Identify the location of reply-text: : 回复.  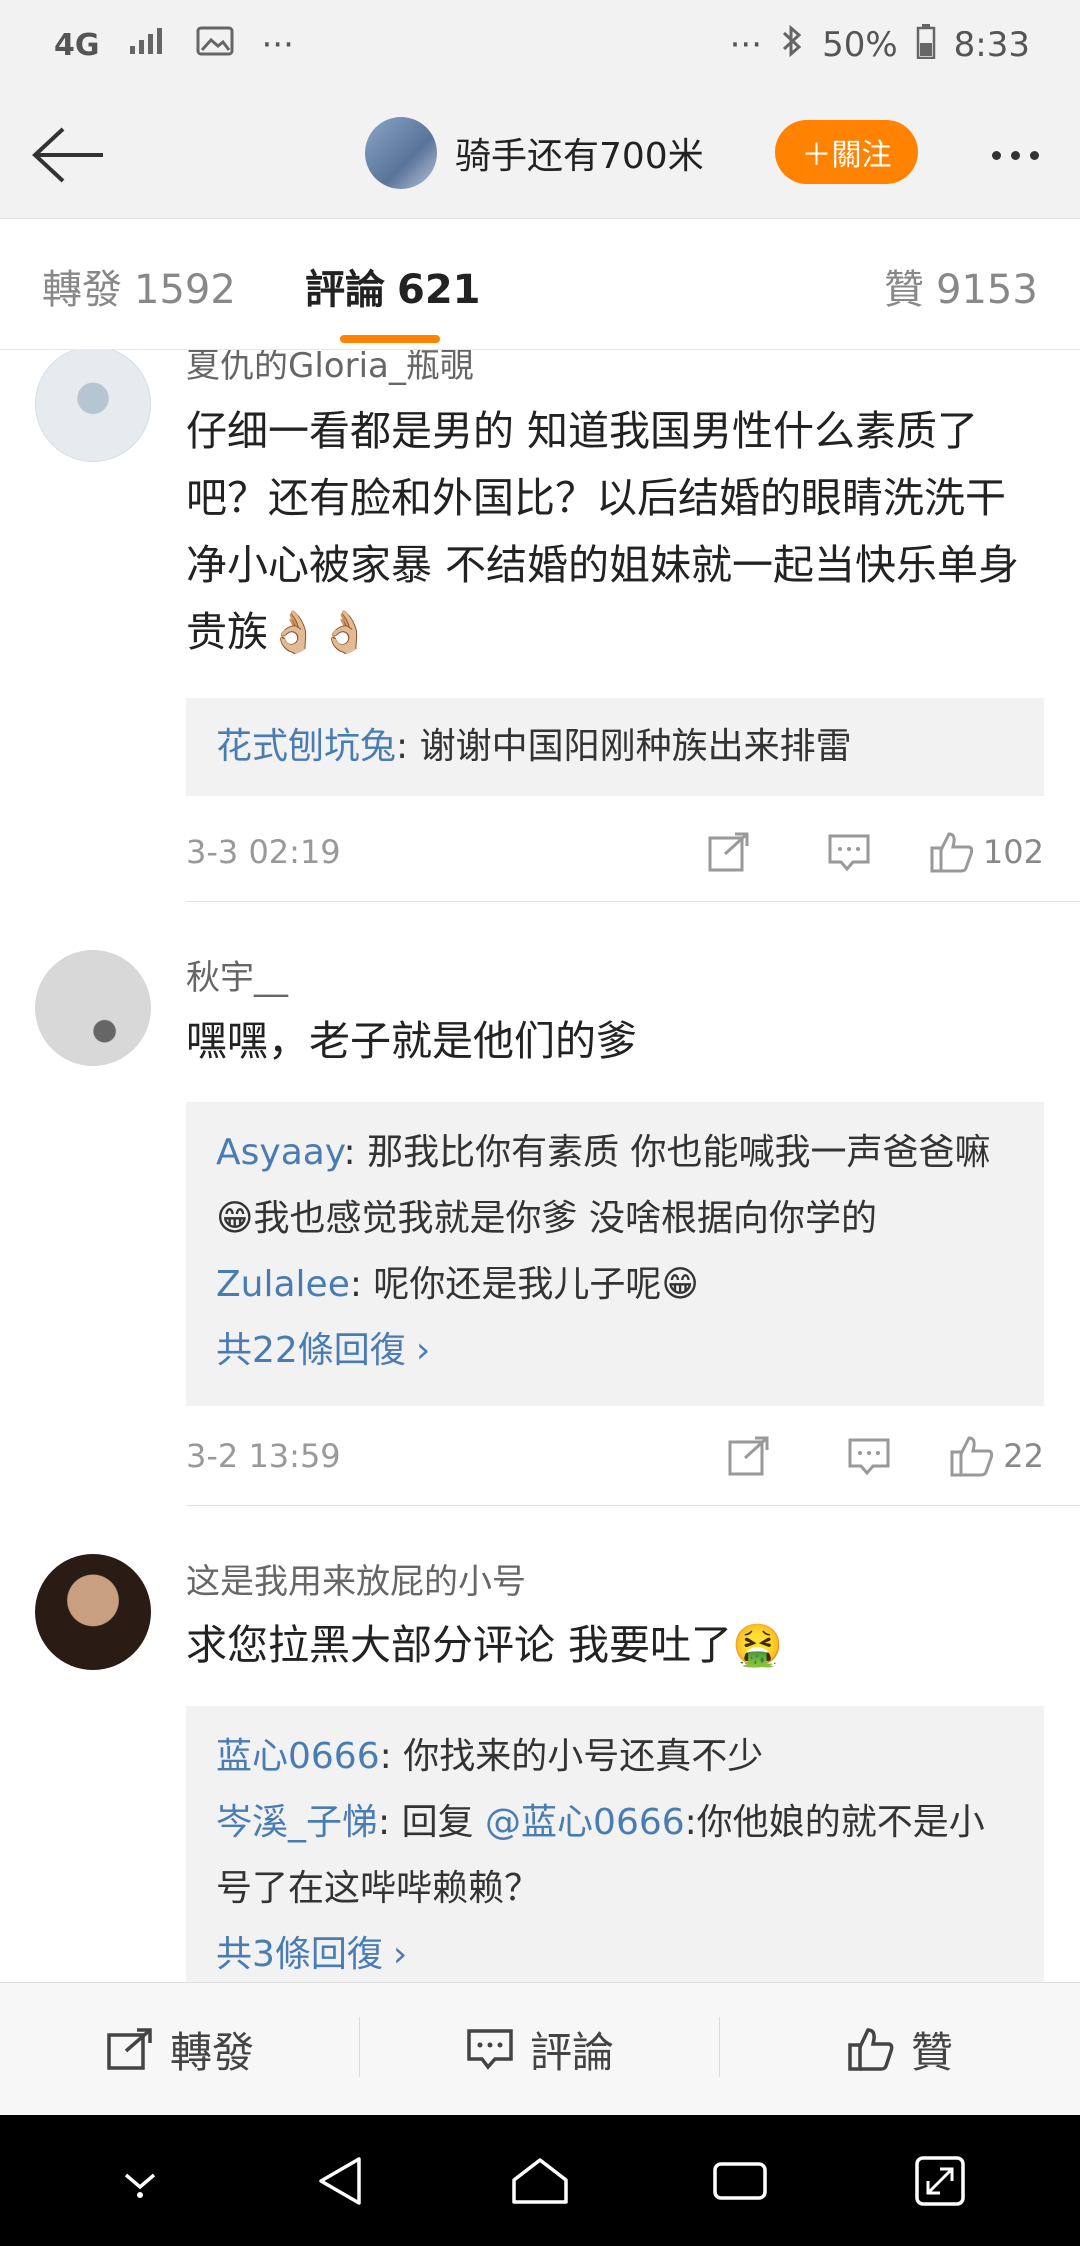
(432, 1822).